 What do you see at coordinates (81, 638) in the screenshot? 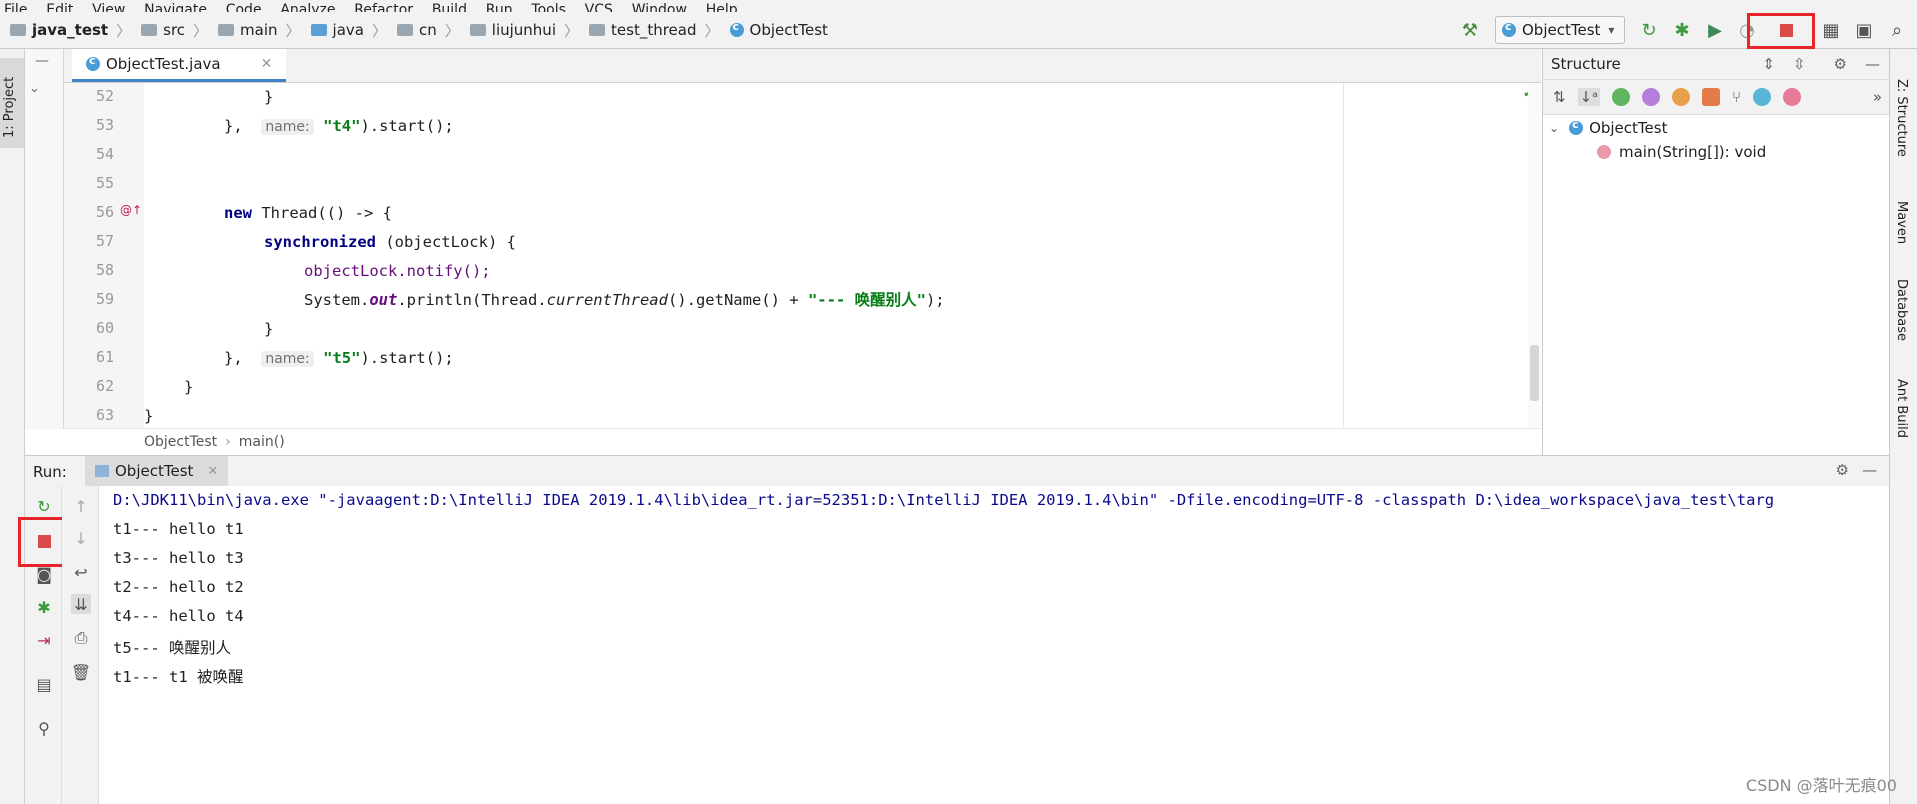
I see `print-icon: ⎙` at bounding box center [81, 638].